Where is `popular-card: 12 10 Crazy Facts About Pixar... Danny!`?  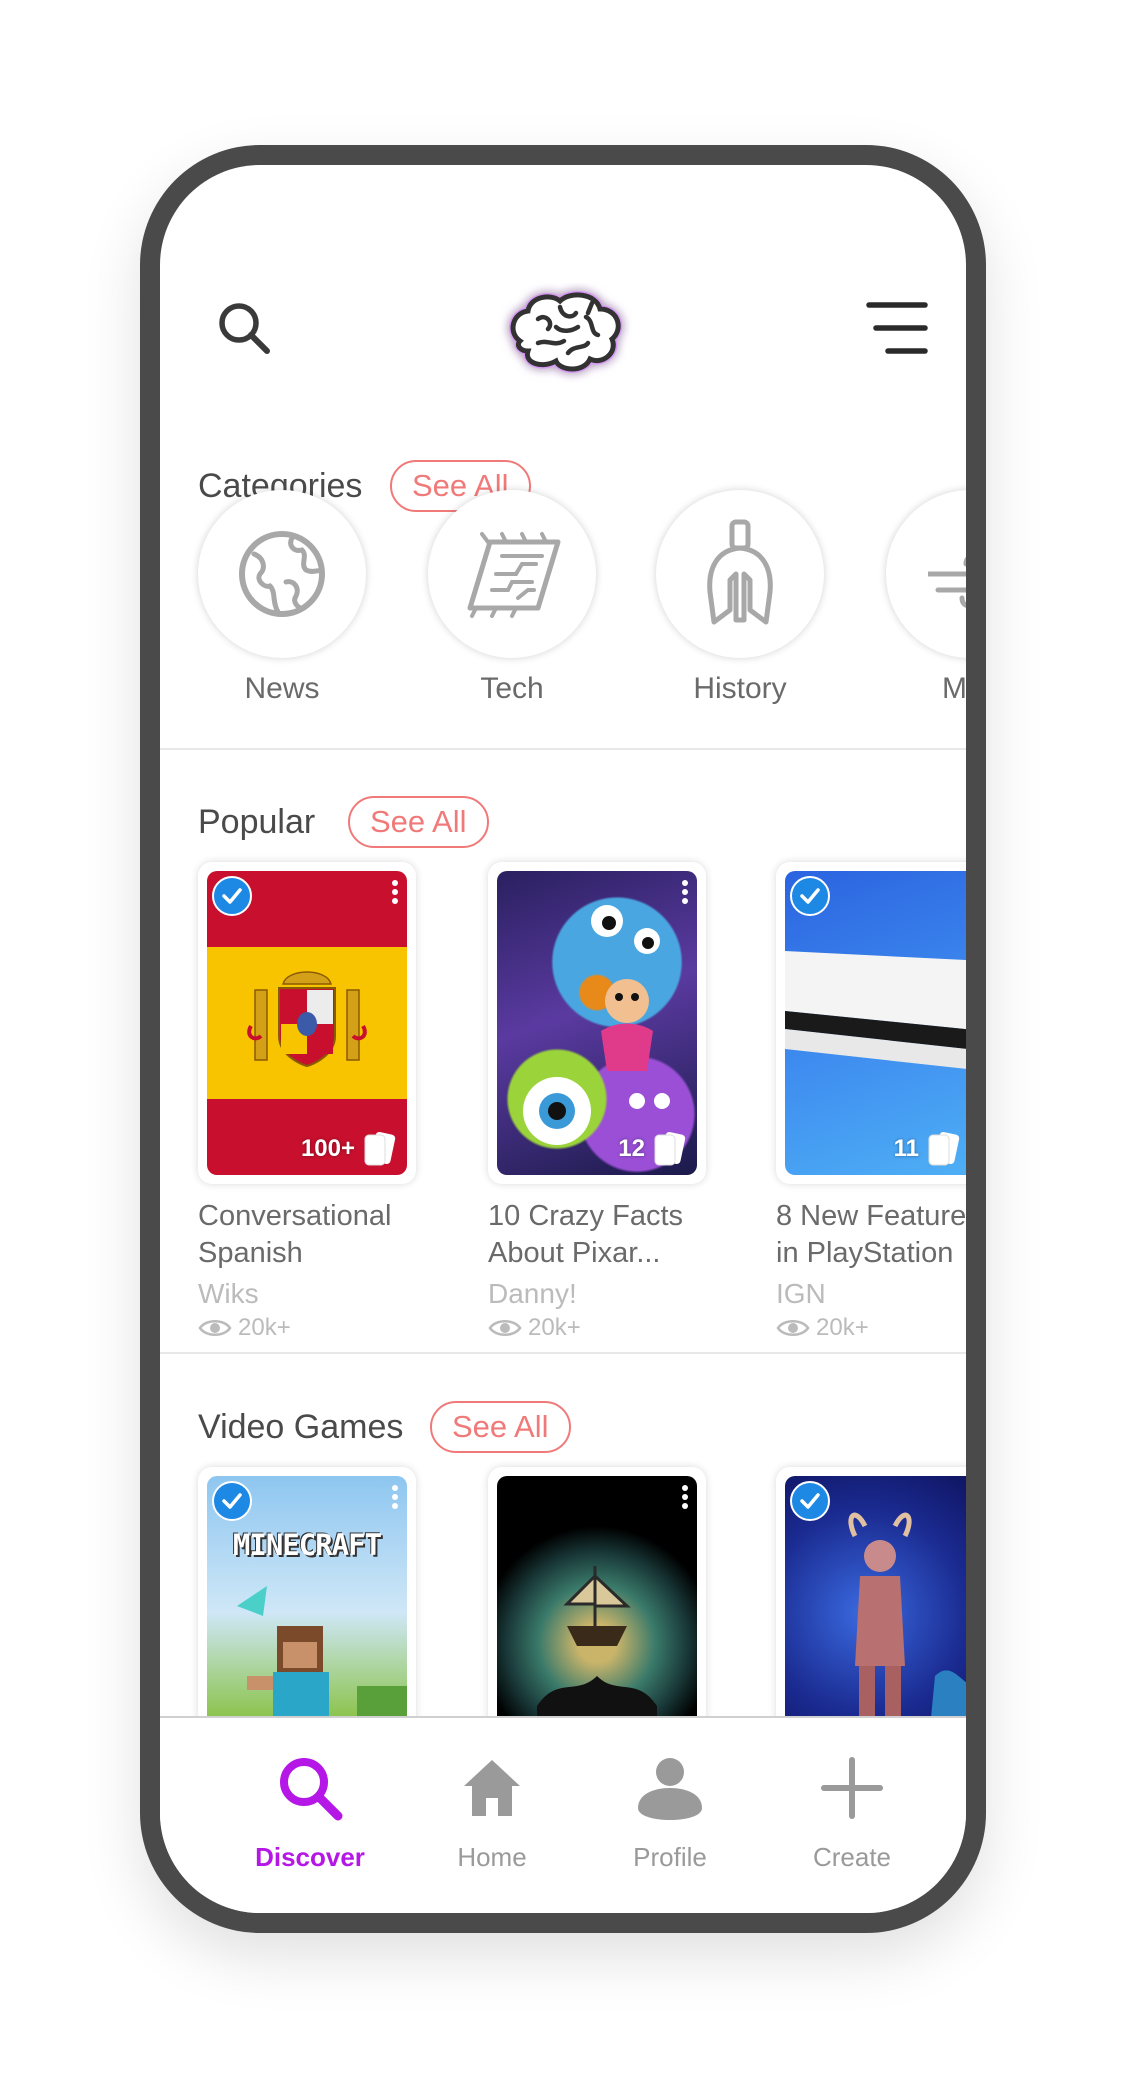
popular-card: 12 10 Crazy Facts About Pixar... Danny! is located at coordinates (597, 1102).